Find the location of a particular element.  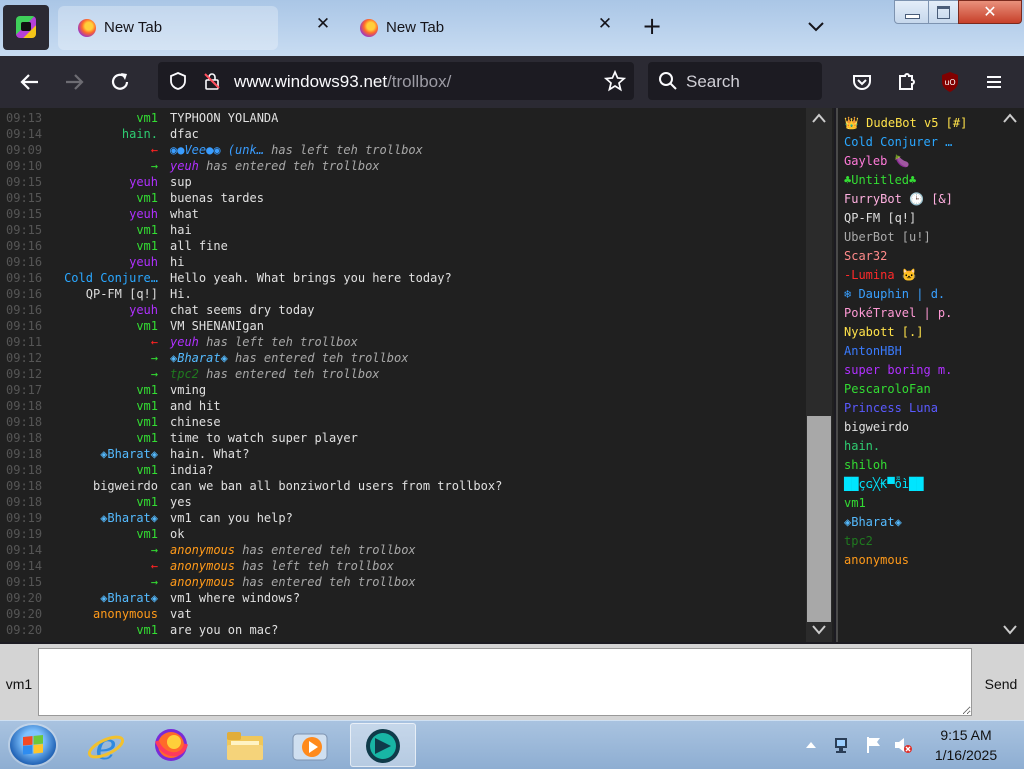

url-bar: www.windows93.net/trollbox/ is located at coordinates (396, 81).